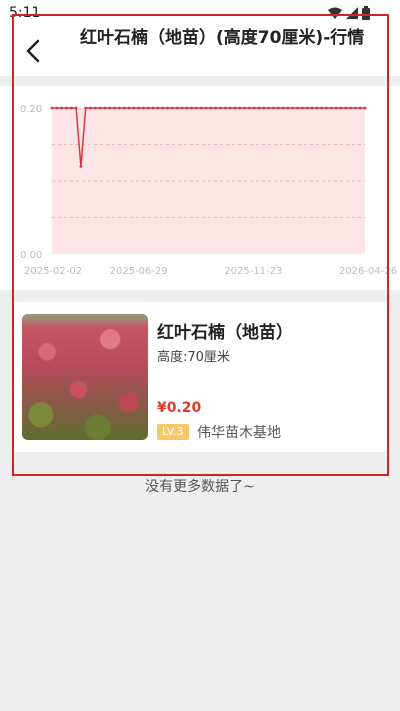 This screenshot has width=400, height=711. I want to click on spacer, so click(200, 81).